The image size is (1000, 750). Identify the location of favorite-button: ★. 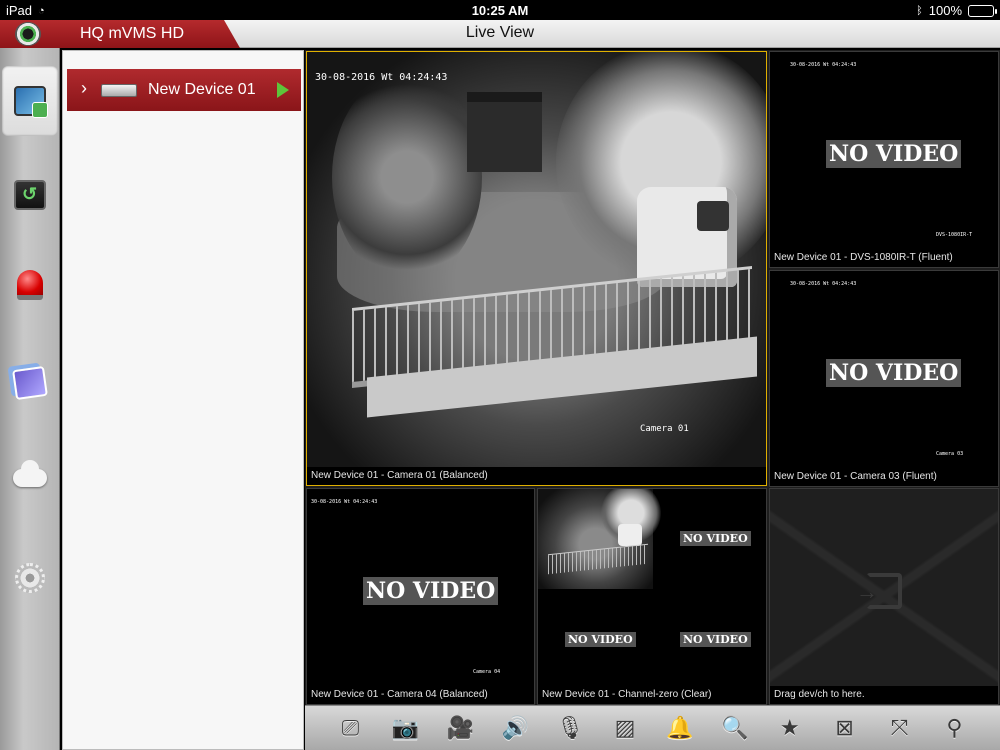
(790, 728).